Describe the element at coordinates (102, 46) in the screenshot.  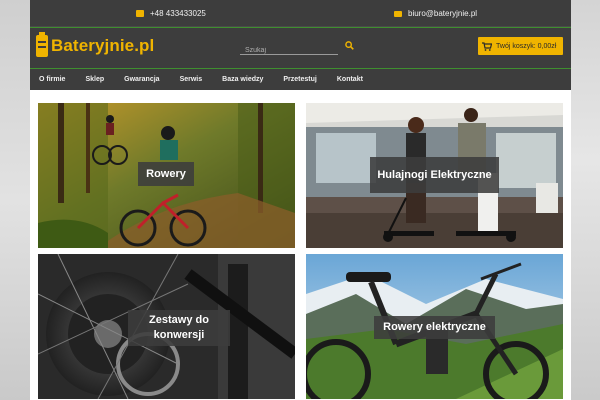
I see `logo-text: Bateryjnie.pl` at that location.